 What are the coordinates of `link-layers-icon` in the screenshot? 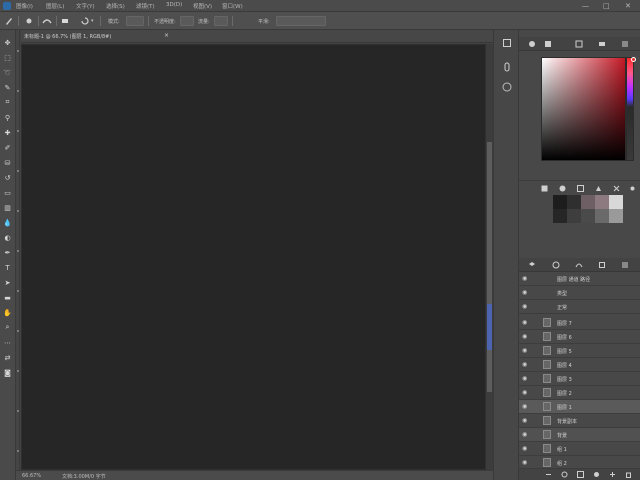 It's located at (548, 474).